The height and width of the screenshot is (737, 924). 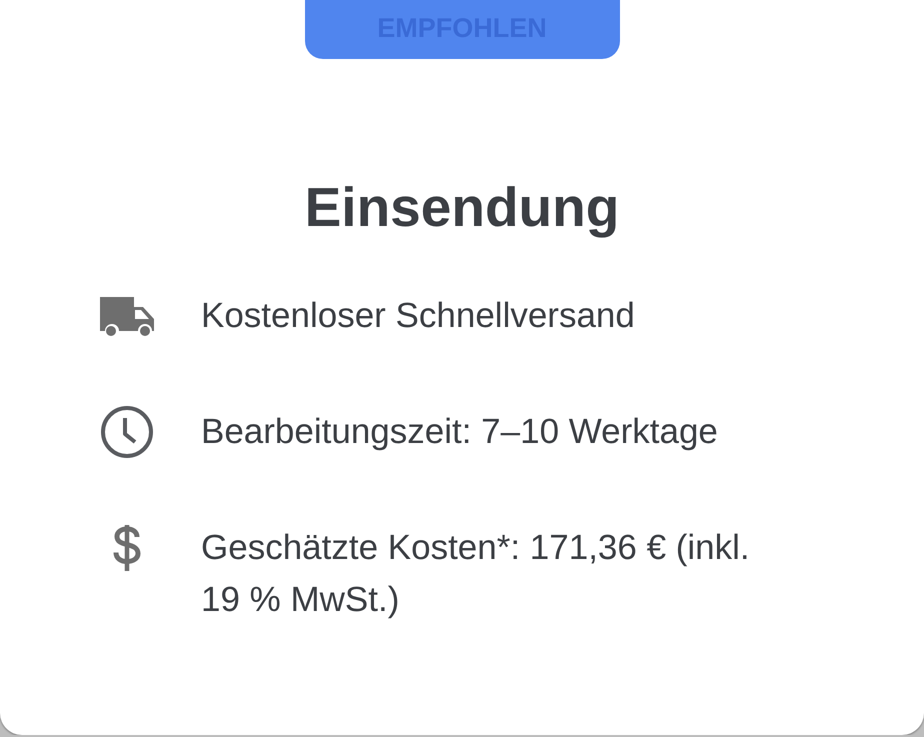 What do you see at coordinates (462, 207) in the screenshot?
I see `card-title: Einsendung` at bounding box center [462, 207].